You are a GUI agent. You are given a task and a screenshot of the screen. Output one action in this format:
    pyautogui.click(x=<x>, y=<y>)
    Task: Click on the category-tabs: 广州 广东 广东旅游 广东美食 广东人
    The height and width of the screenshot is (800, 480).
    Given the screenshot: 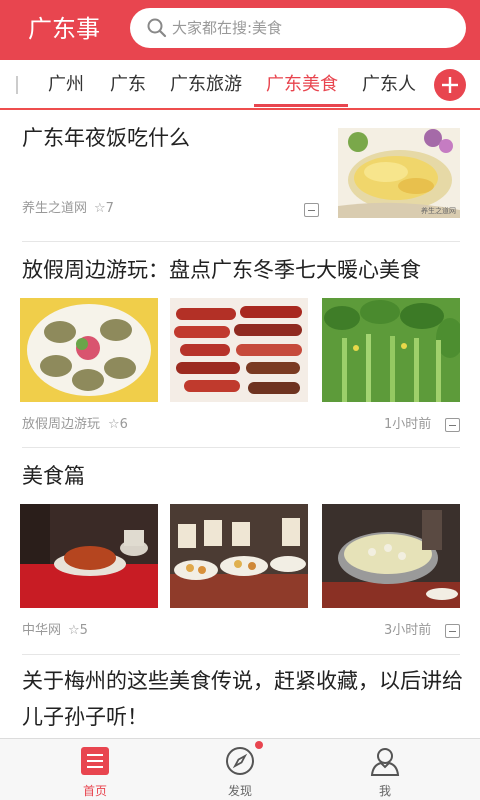 What is the action you would take?
    pyautogui.click(x=240, y=85)
    